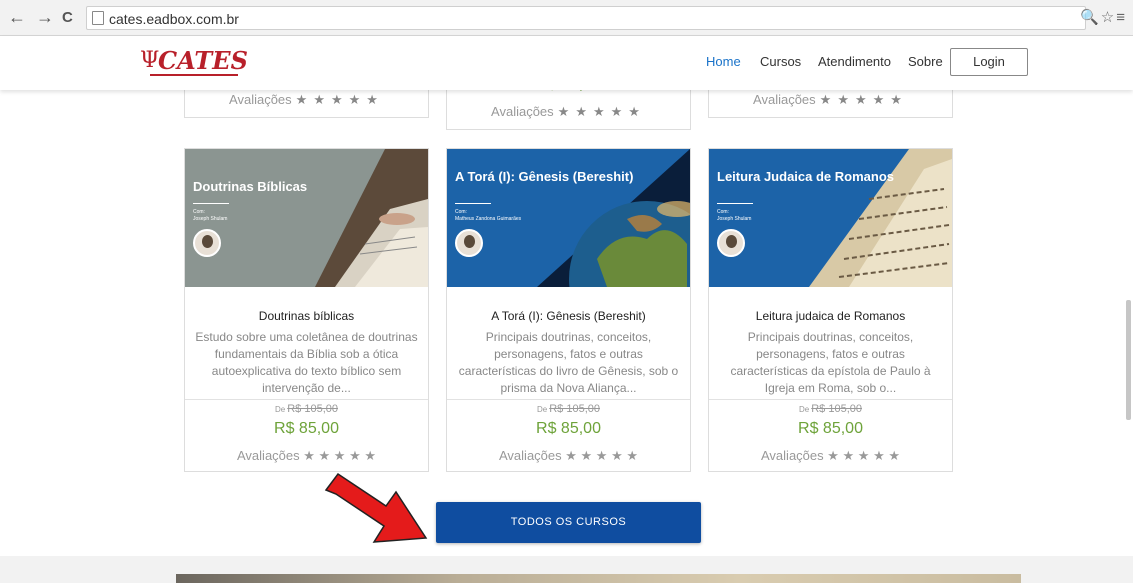  I want to click on card-fragment-3: Avaliações ★★★★★, so click(830, 104).